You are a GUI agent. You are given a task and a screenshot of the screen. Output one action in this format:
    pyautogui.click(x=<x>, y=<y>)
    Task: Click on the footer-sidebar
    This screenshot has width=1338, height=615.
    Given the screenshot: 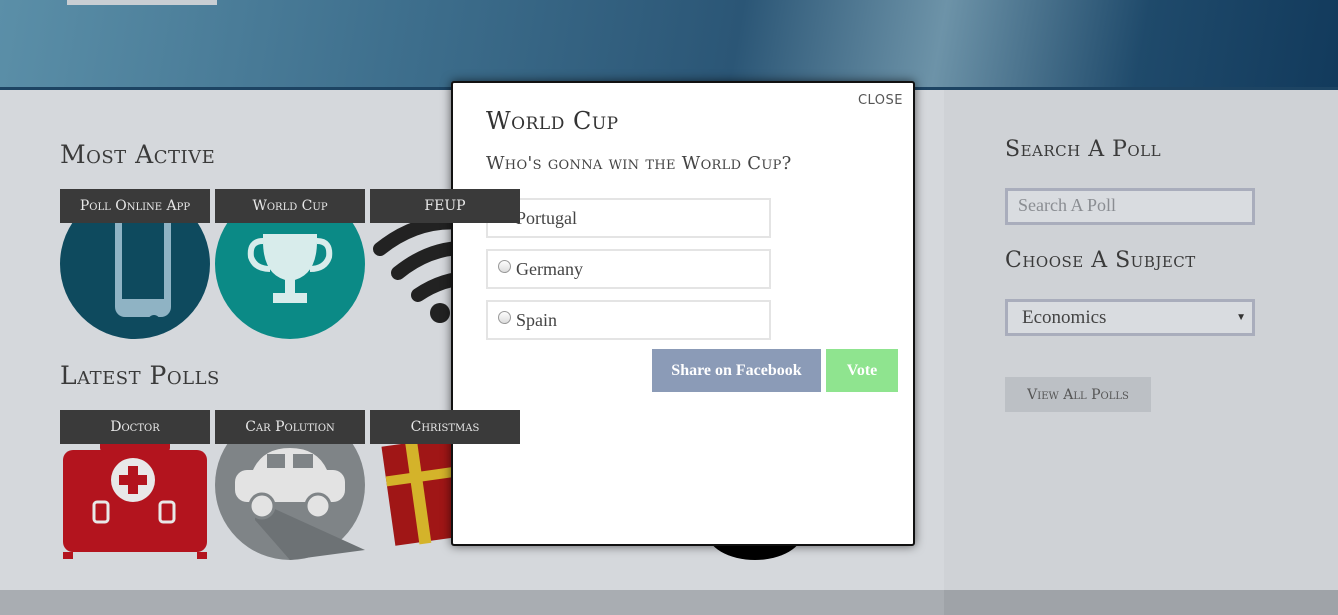 What is the action you would take?
    pyautogui.click(x=1141, y=602)
    